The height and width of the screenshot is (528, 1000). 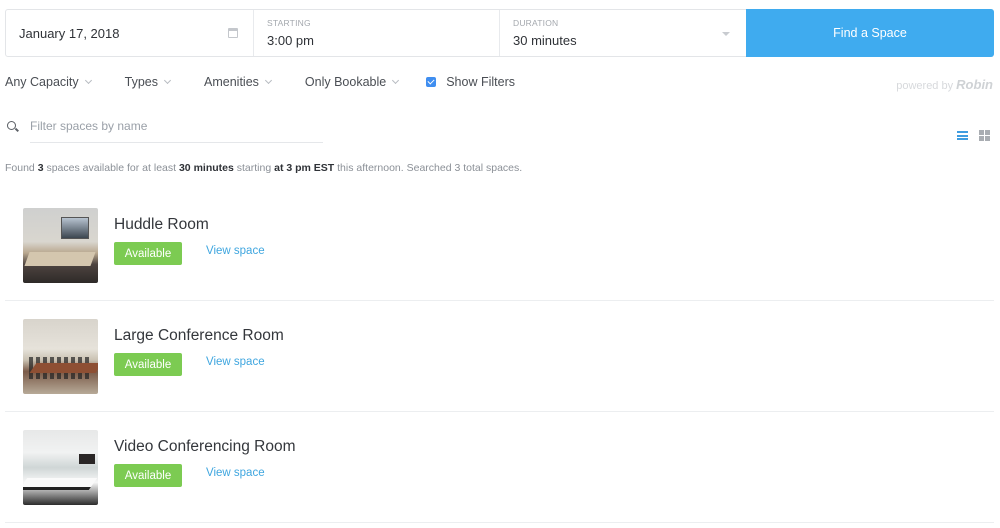 What do you see at coordinates (199, 335) in the screenshot?
I see `space-name: Large Conference Room` at bounding box center [199, 335].